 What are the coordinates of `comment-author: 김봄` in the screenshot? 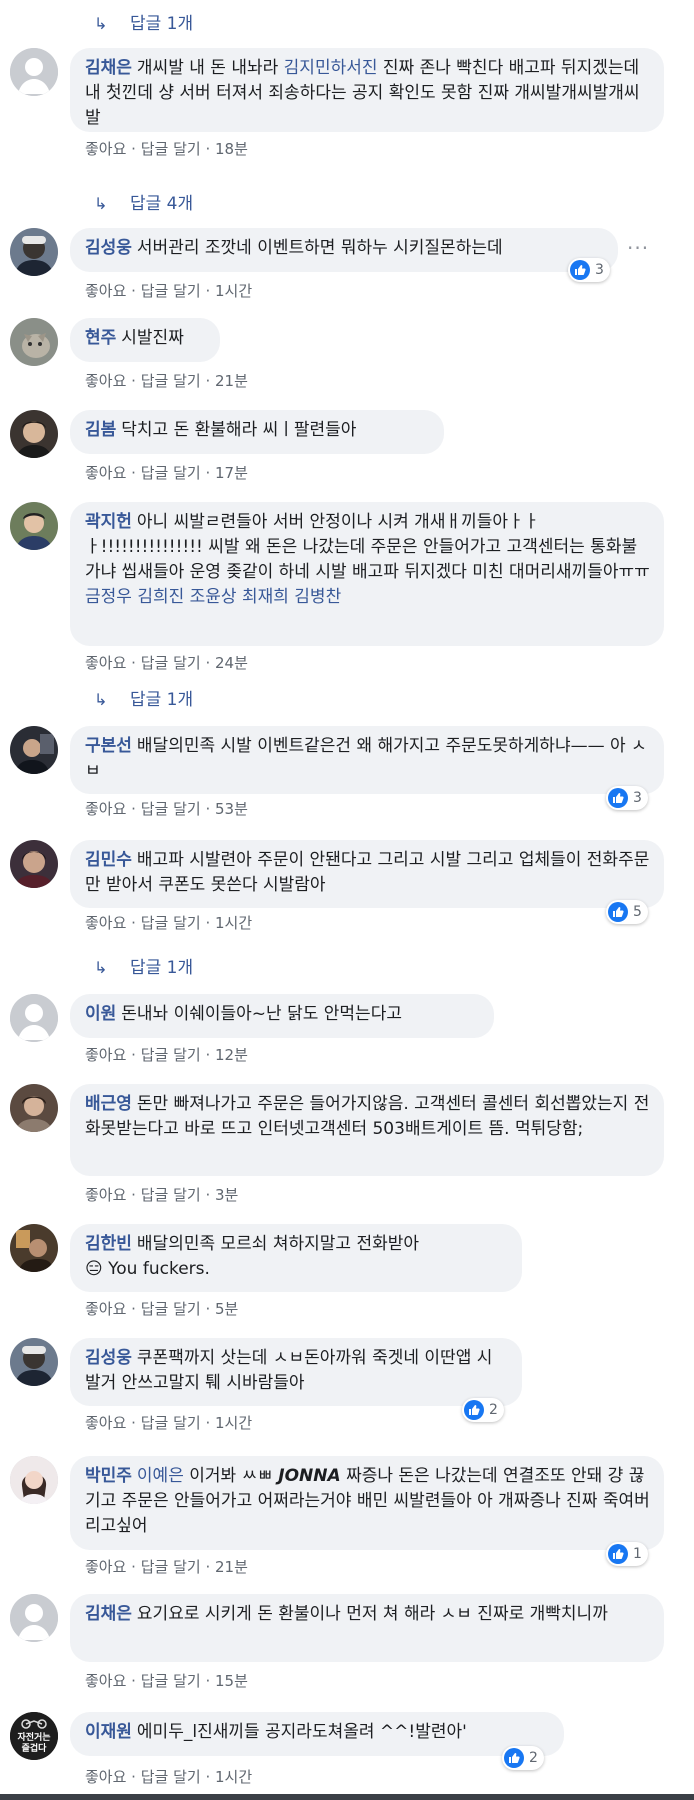 It's located at (100, 430).